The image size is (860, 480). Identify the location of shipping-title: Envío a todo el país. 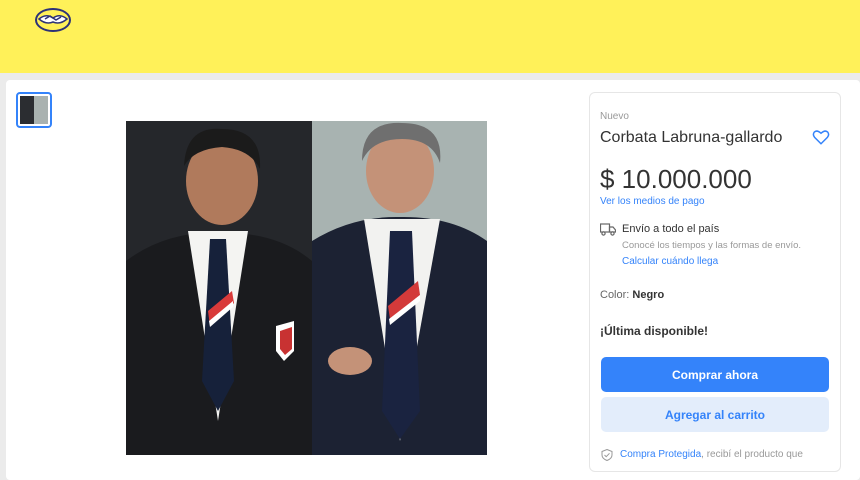
(671, 229).